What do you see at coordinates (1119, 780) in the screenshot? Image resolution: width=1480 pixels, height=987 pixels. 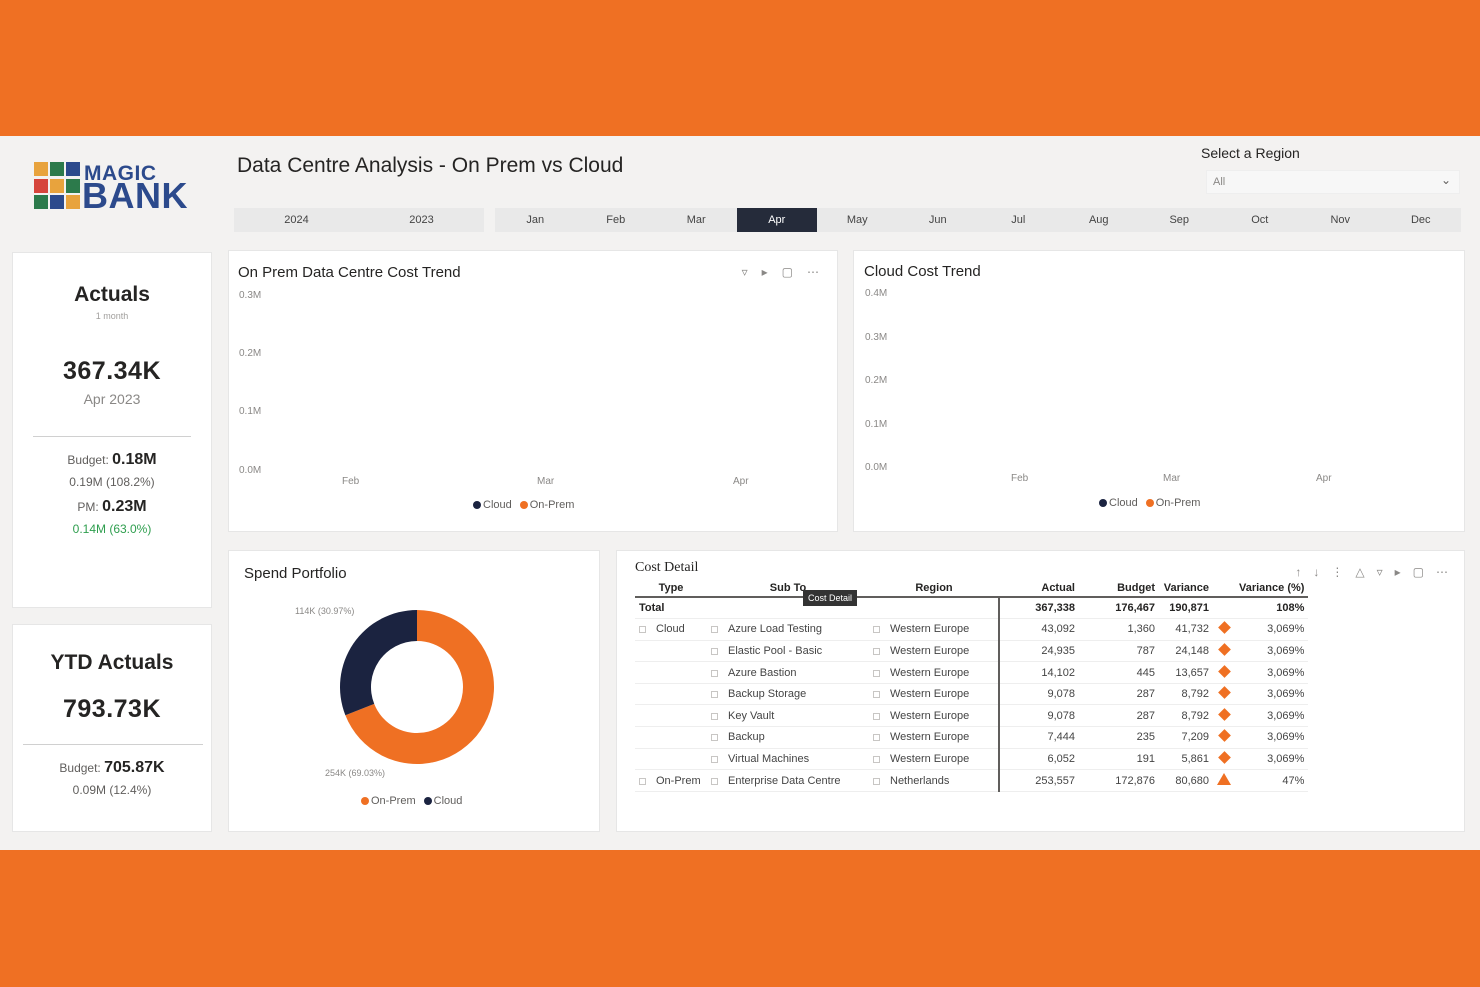 I see `cell-budget: 172,876` at bounding box center [1119, 780].